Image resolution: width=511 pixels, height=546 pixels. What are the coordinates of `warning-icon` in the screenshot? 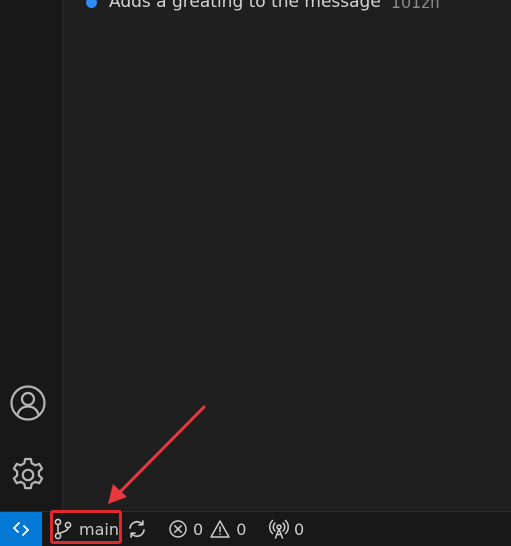 It's located at (220, 529).